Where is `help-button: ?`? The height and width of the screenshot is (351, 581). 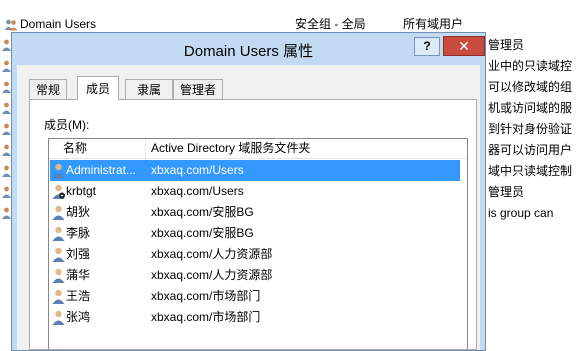 help-button: ? is located at coordinates (427, 46).